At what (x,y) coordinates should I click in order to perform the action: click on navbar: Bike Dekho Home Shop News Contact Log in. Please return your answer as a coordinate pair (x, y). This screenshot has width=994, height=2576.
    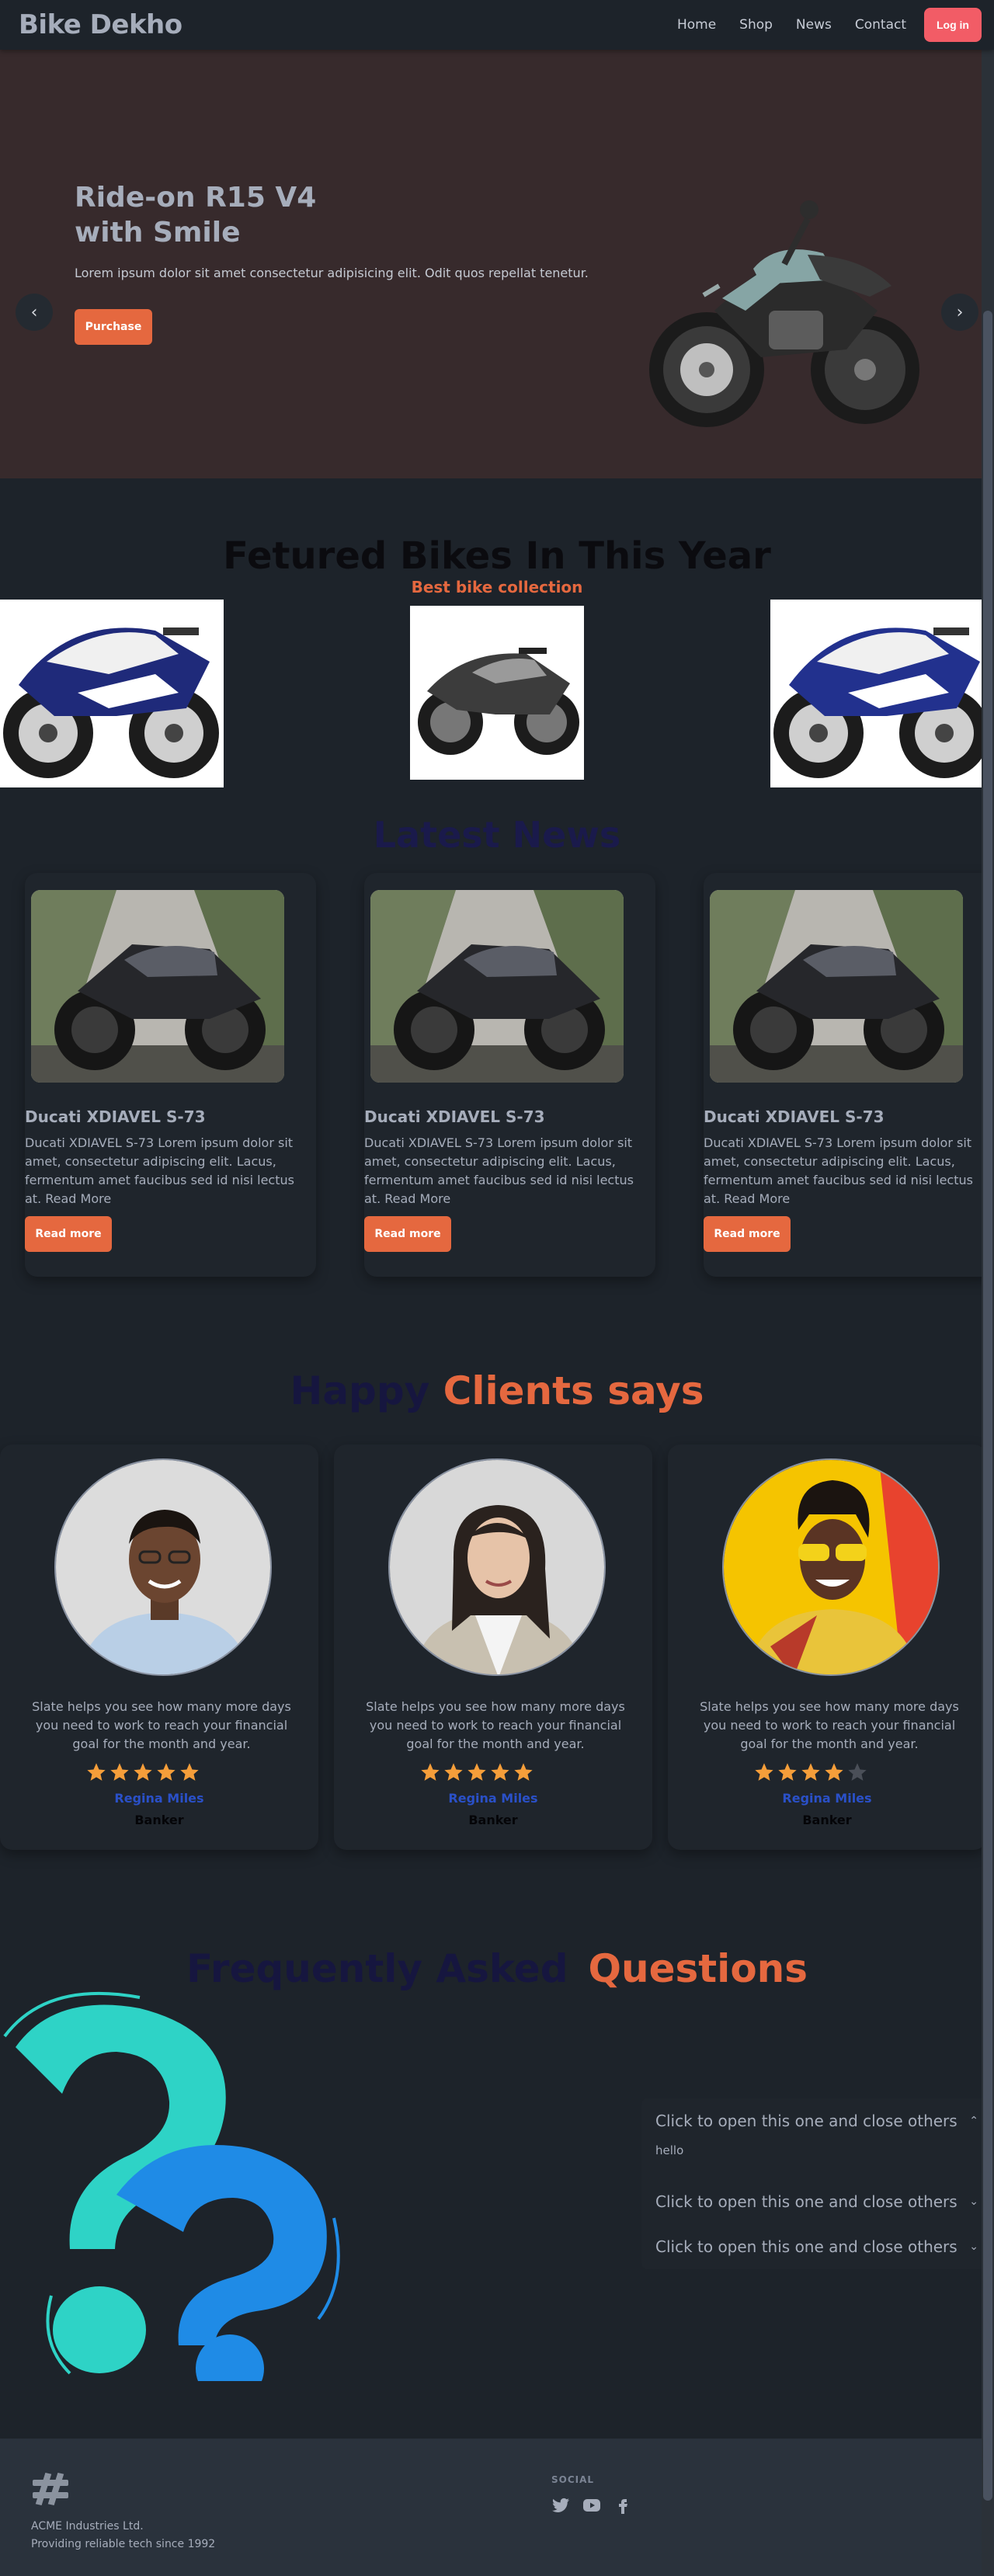
    Looking at the image, I should click on (497, 25).